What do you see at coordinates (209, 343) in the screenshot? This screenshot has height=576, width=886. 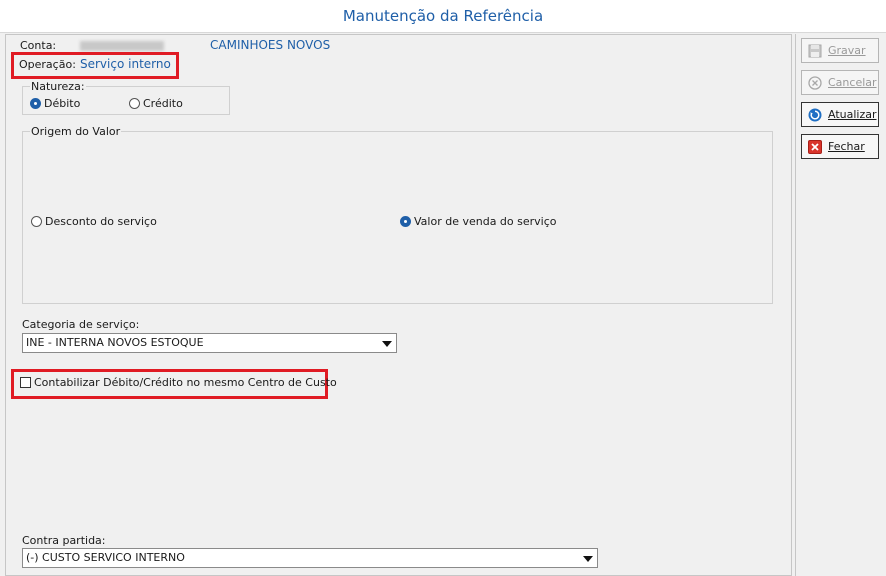 I see `categoria-select: INE - INTERNA NOVOS ESTOQUE` at bounding box center [209, 343].